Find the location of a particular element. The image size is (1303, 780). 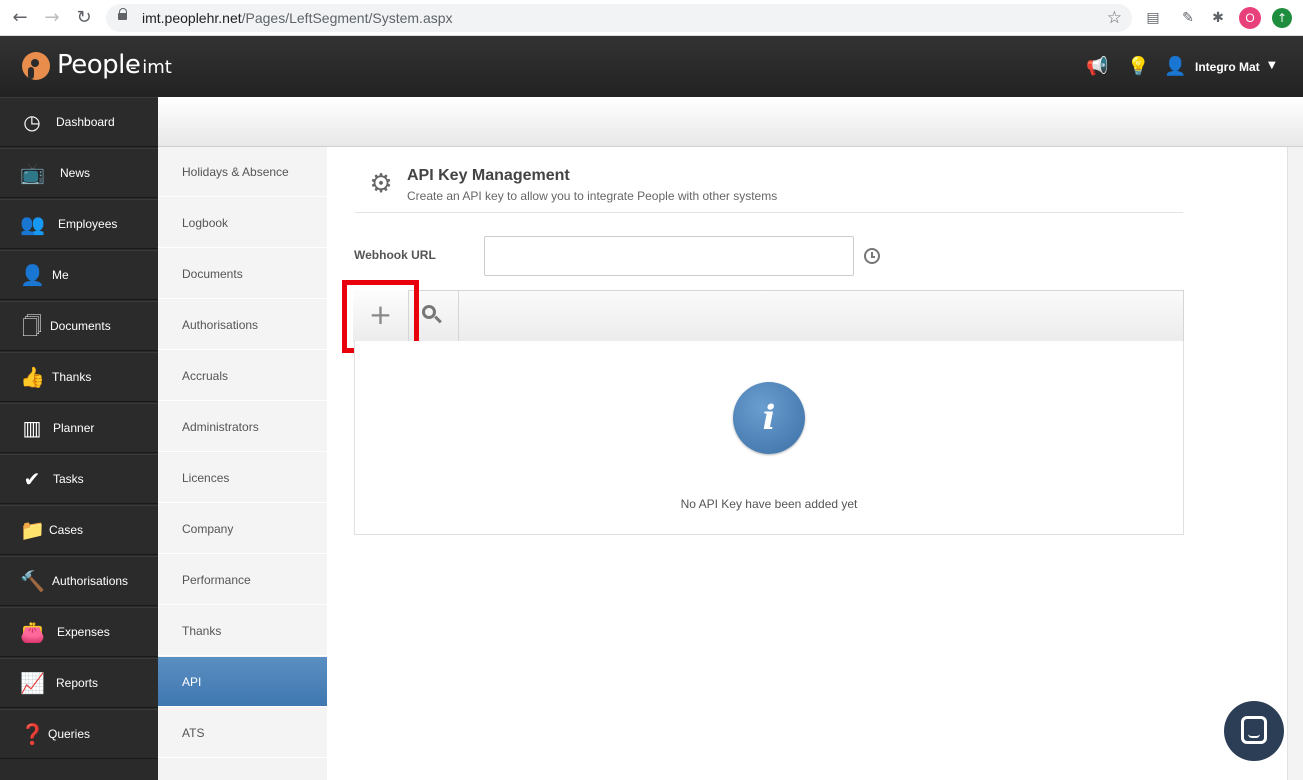

sub-item-administrators: Administrators is located at coordinates (242, 427).